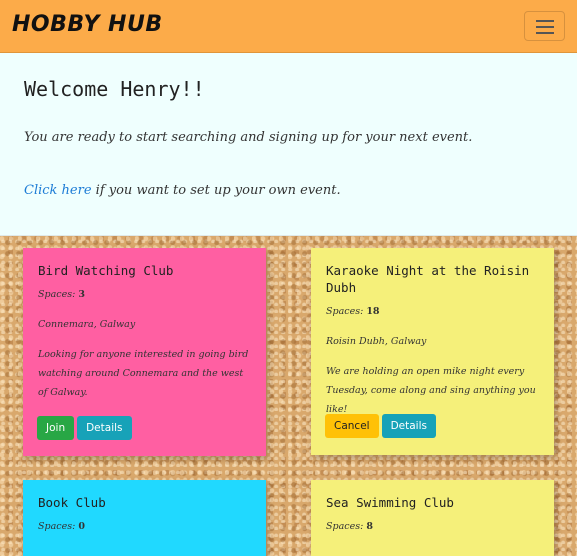 This screenshot has width=577, height=556. I want to click on welcome-heading: Welcome Henry!!, so click(114, 89).